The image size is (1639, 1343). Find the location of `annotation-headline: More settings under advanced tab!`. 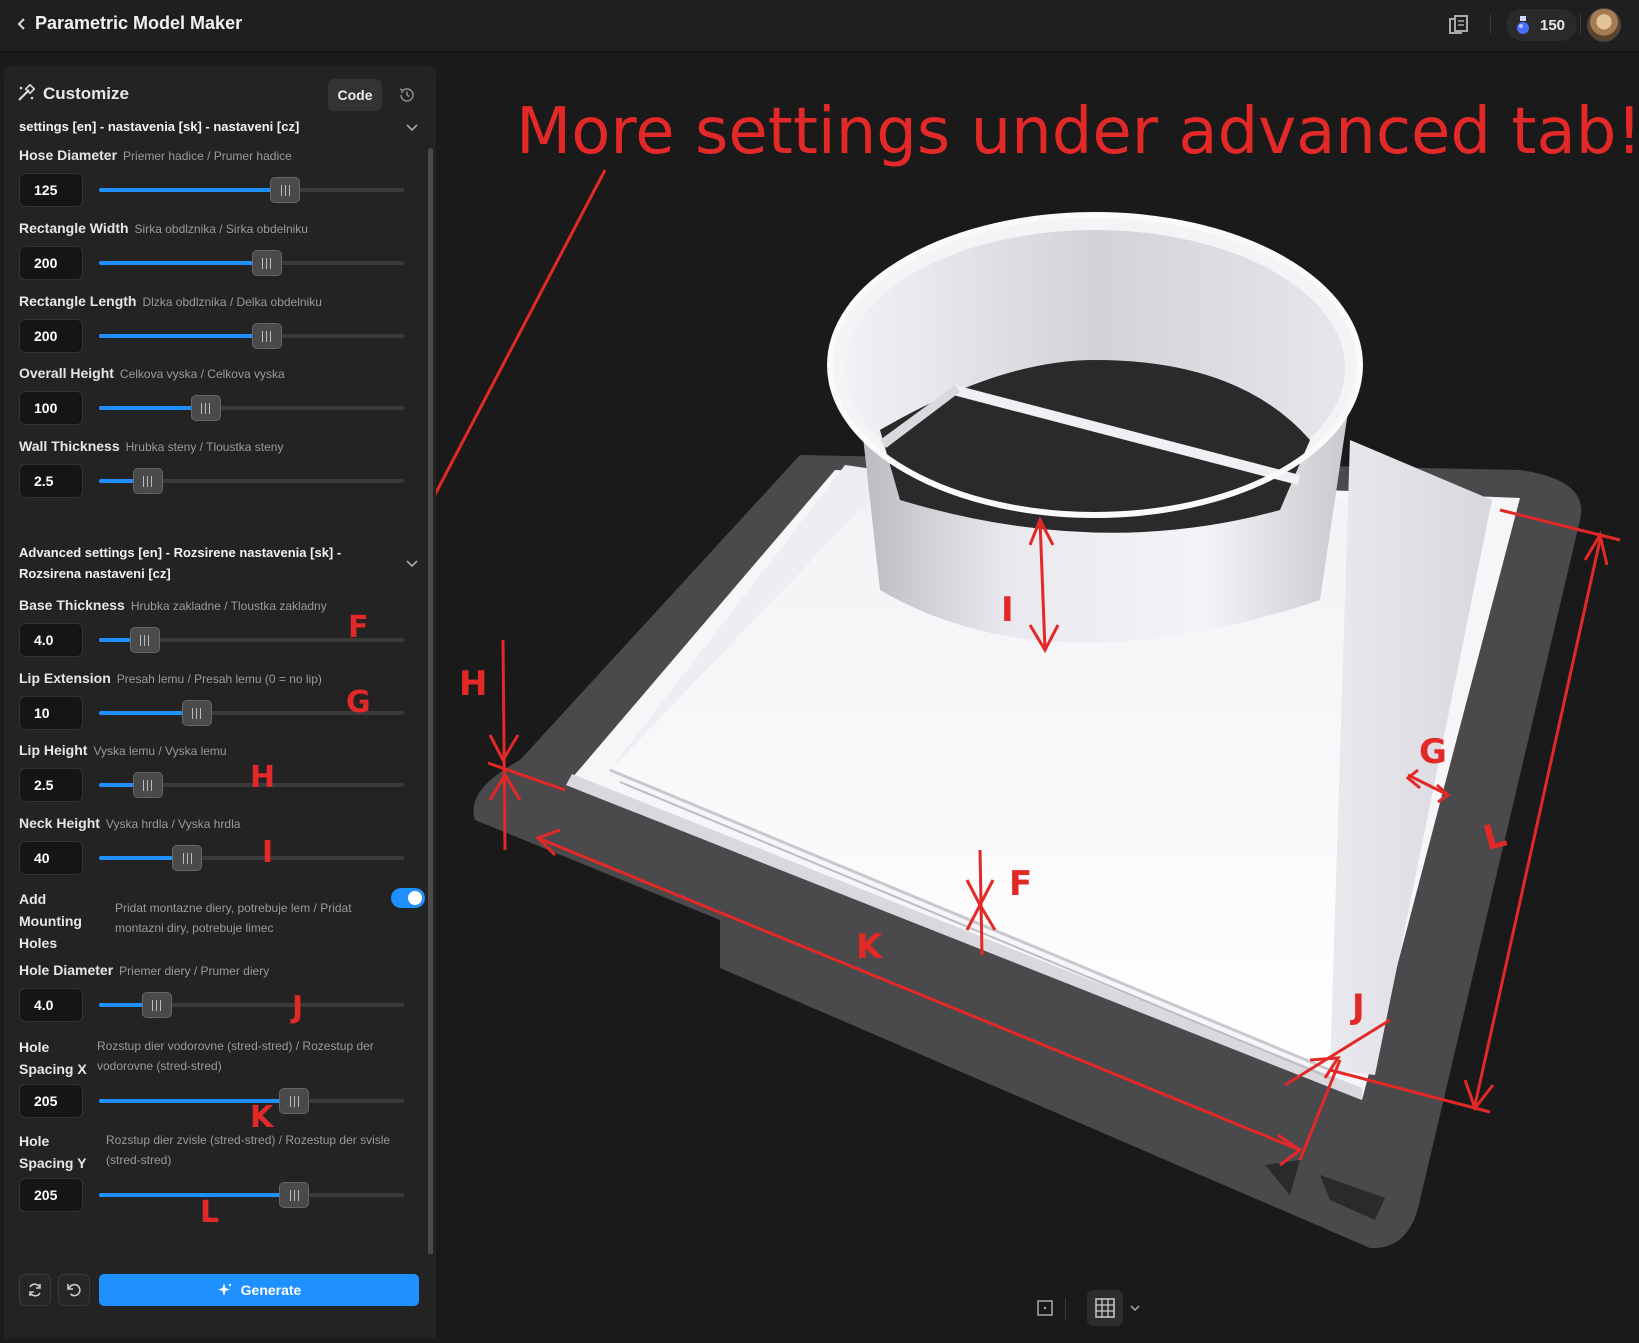

annotation-headline: More settings under advanced tab! is located at coordinates (1077, 132).